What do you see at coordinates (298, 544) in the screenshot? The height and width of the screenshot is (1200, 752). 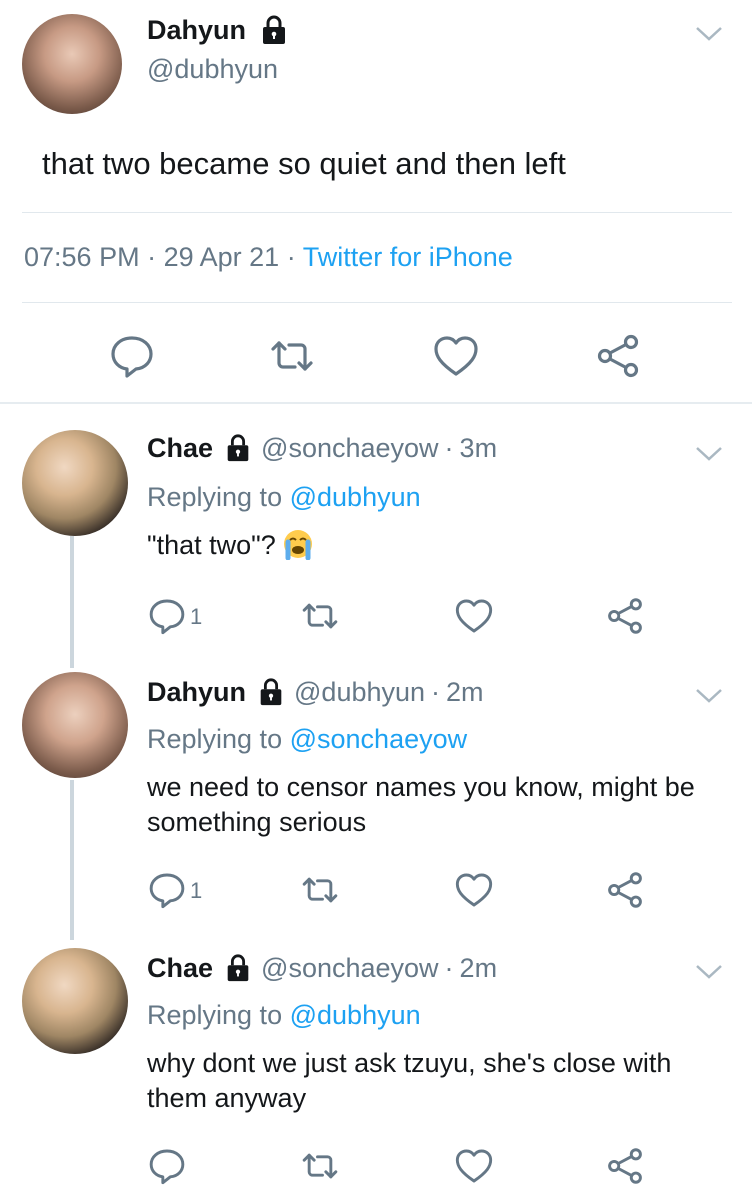 I see `crying-face-icon` at bounding box center [298, 544].